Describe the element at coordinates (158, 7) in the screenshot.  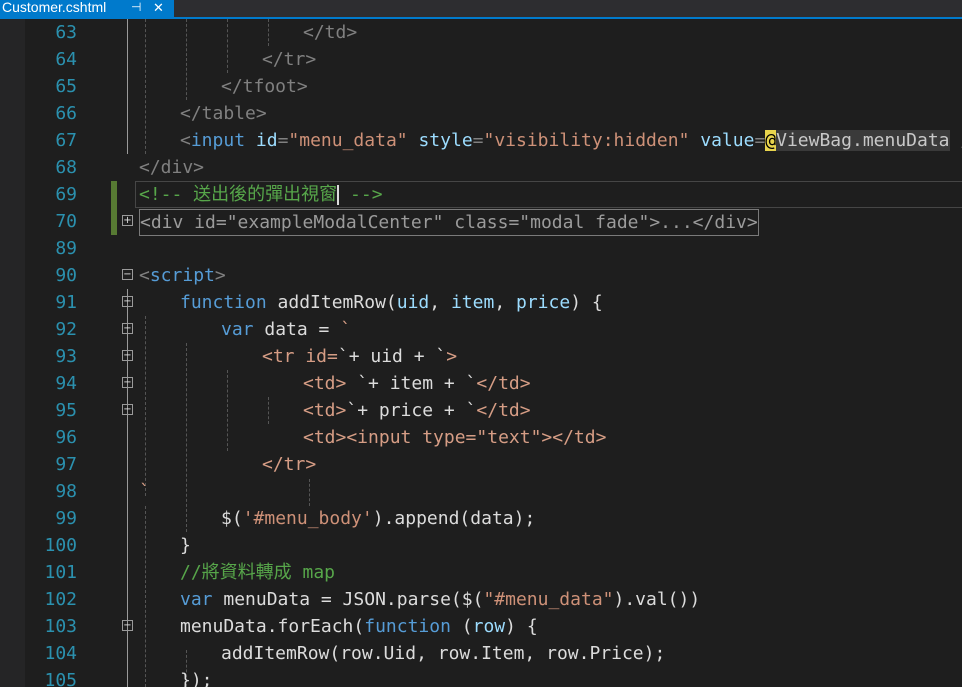
I see `close-icon: ✕` at that location.